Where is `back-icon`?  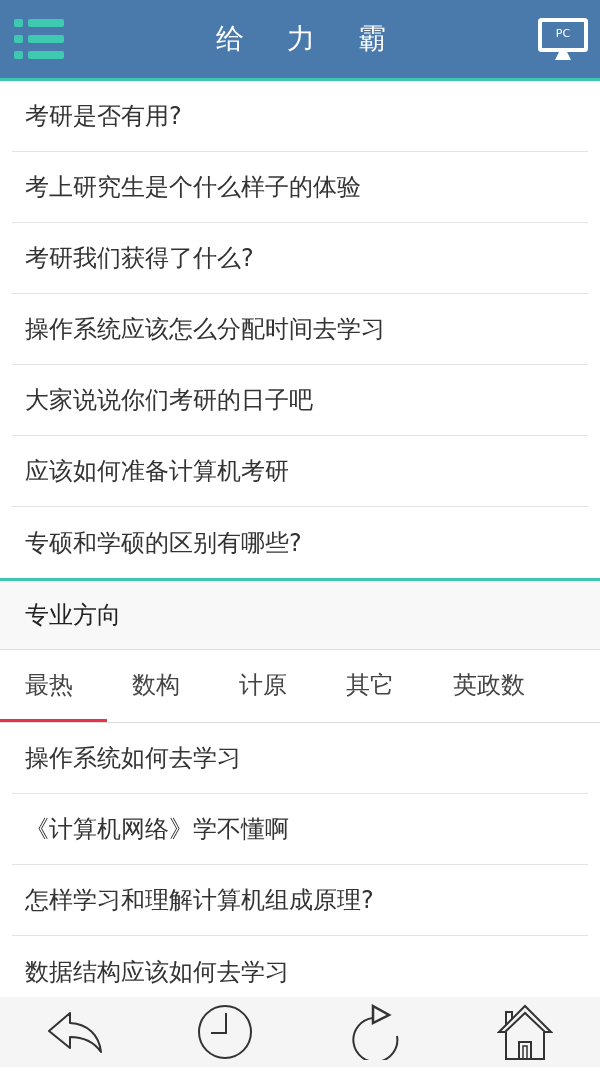 back-icon is located at coordinates (75, 1032).